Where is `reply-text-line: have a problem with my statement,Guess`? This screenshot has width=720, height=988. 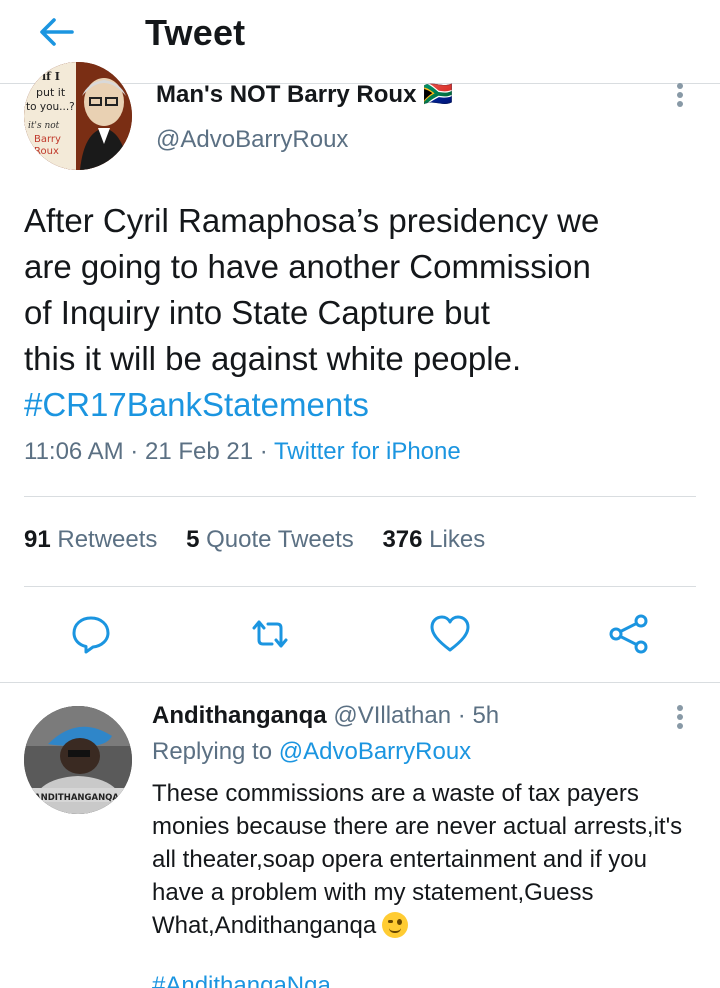
reply-text-line: have a problem with my statement,Guess is located at coordinates (373, 892).